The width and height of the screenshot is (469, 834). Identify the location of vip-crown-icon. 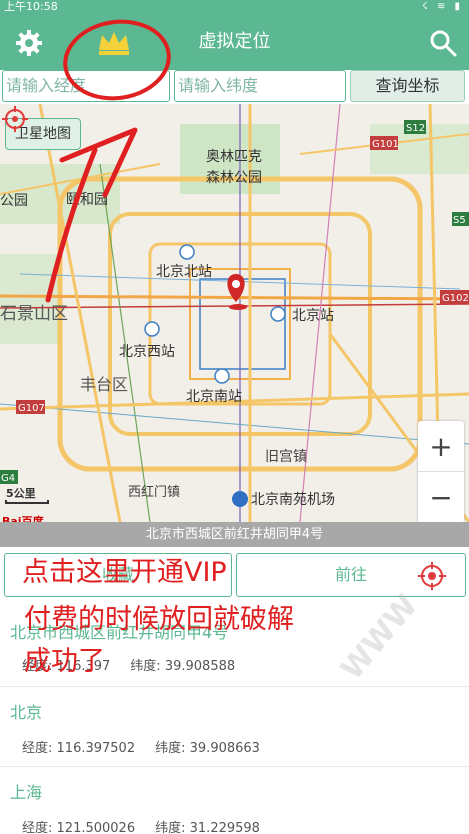
(114, 43).